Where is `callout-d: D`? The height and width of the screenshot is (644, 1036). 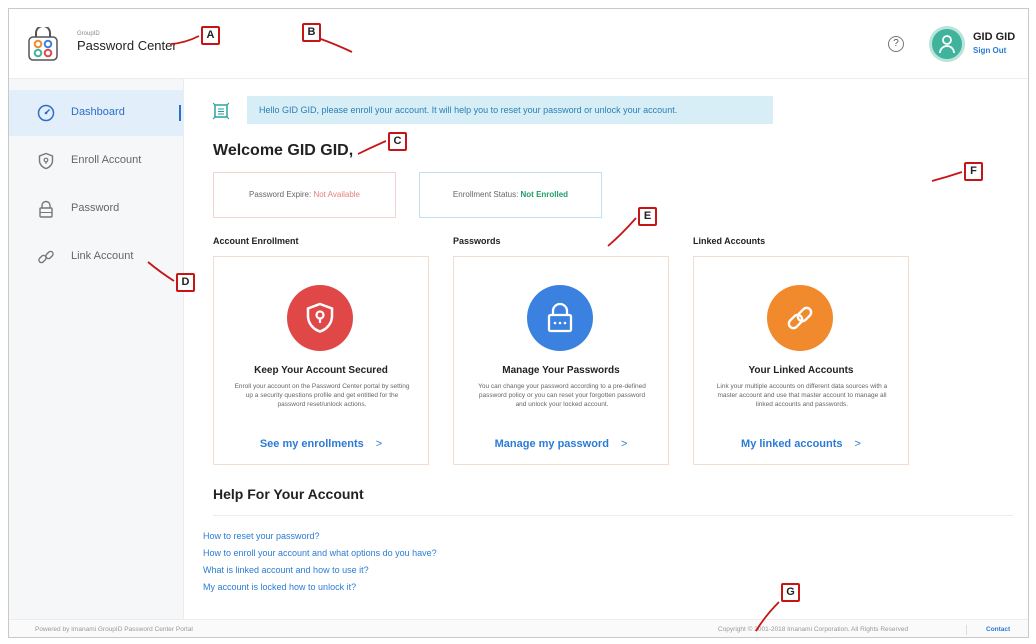
callout-d: D is located at coordinates (185, 282).